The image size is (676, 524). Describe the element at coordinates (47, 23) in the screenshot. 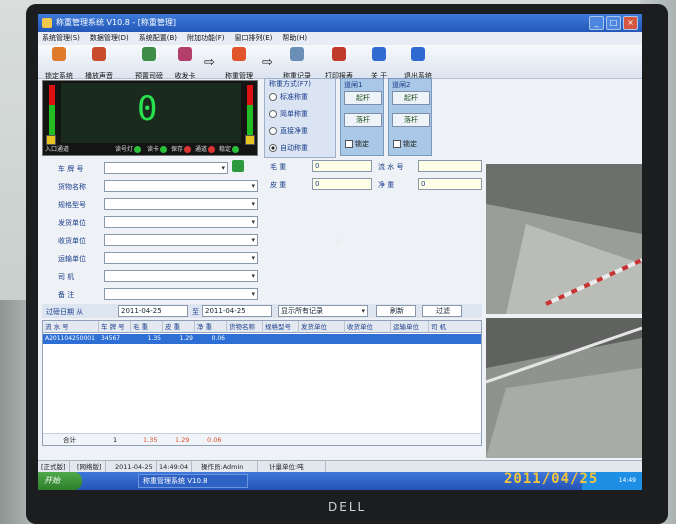

I see `app-icon` at that location.